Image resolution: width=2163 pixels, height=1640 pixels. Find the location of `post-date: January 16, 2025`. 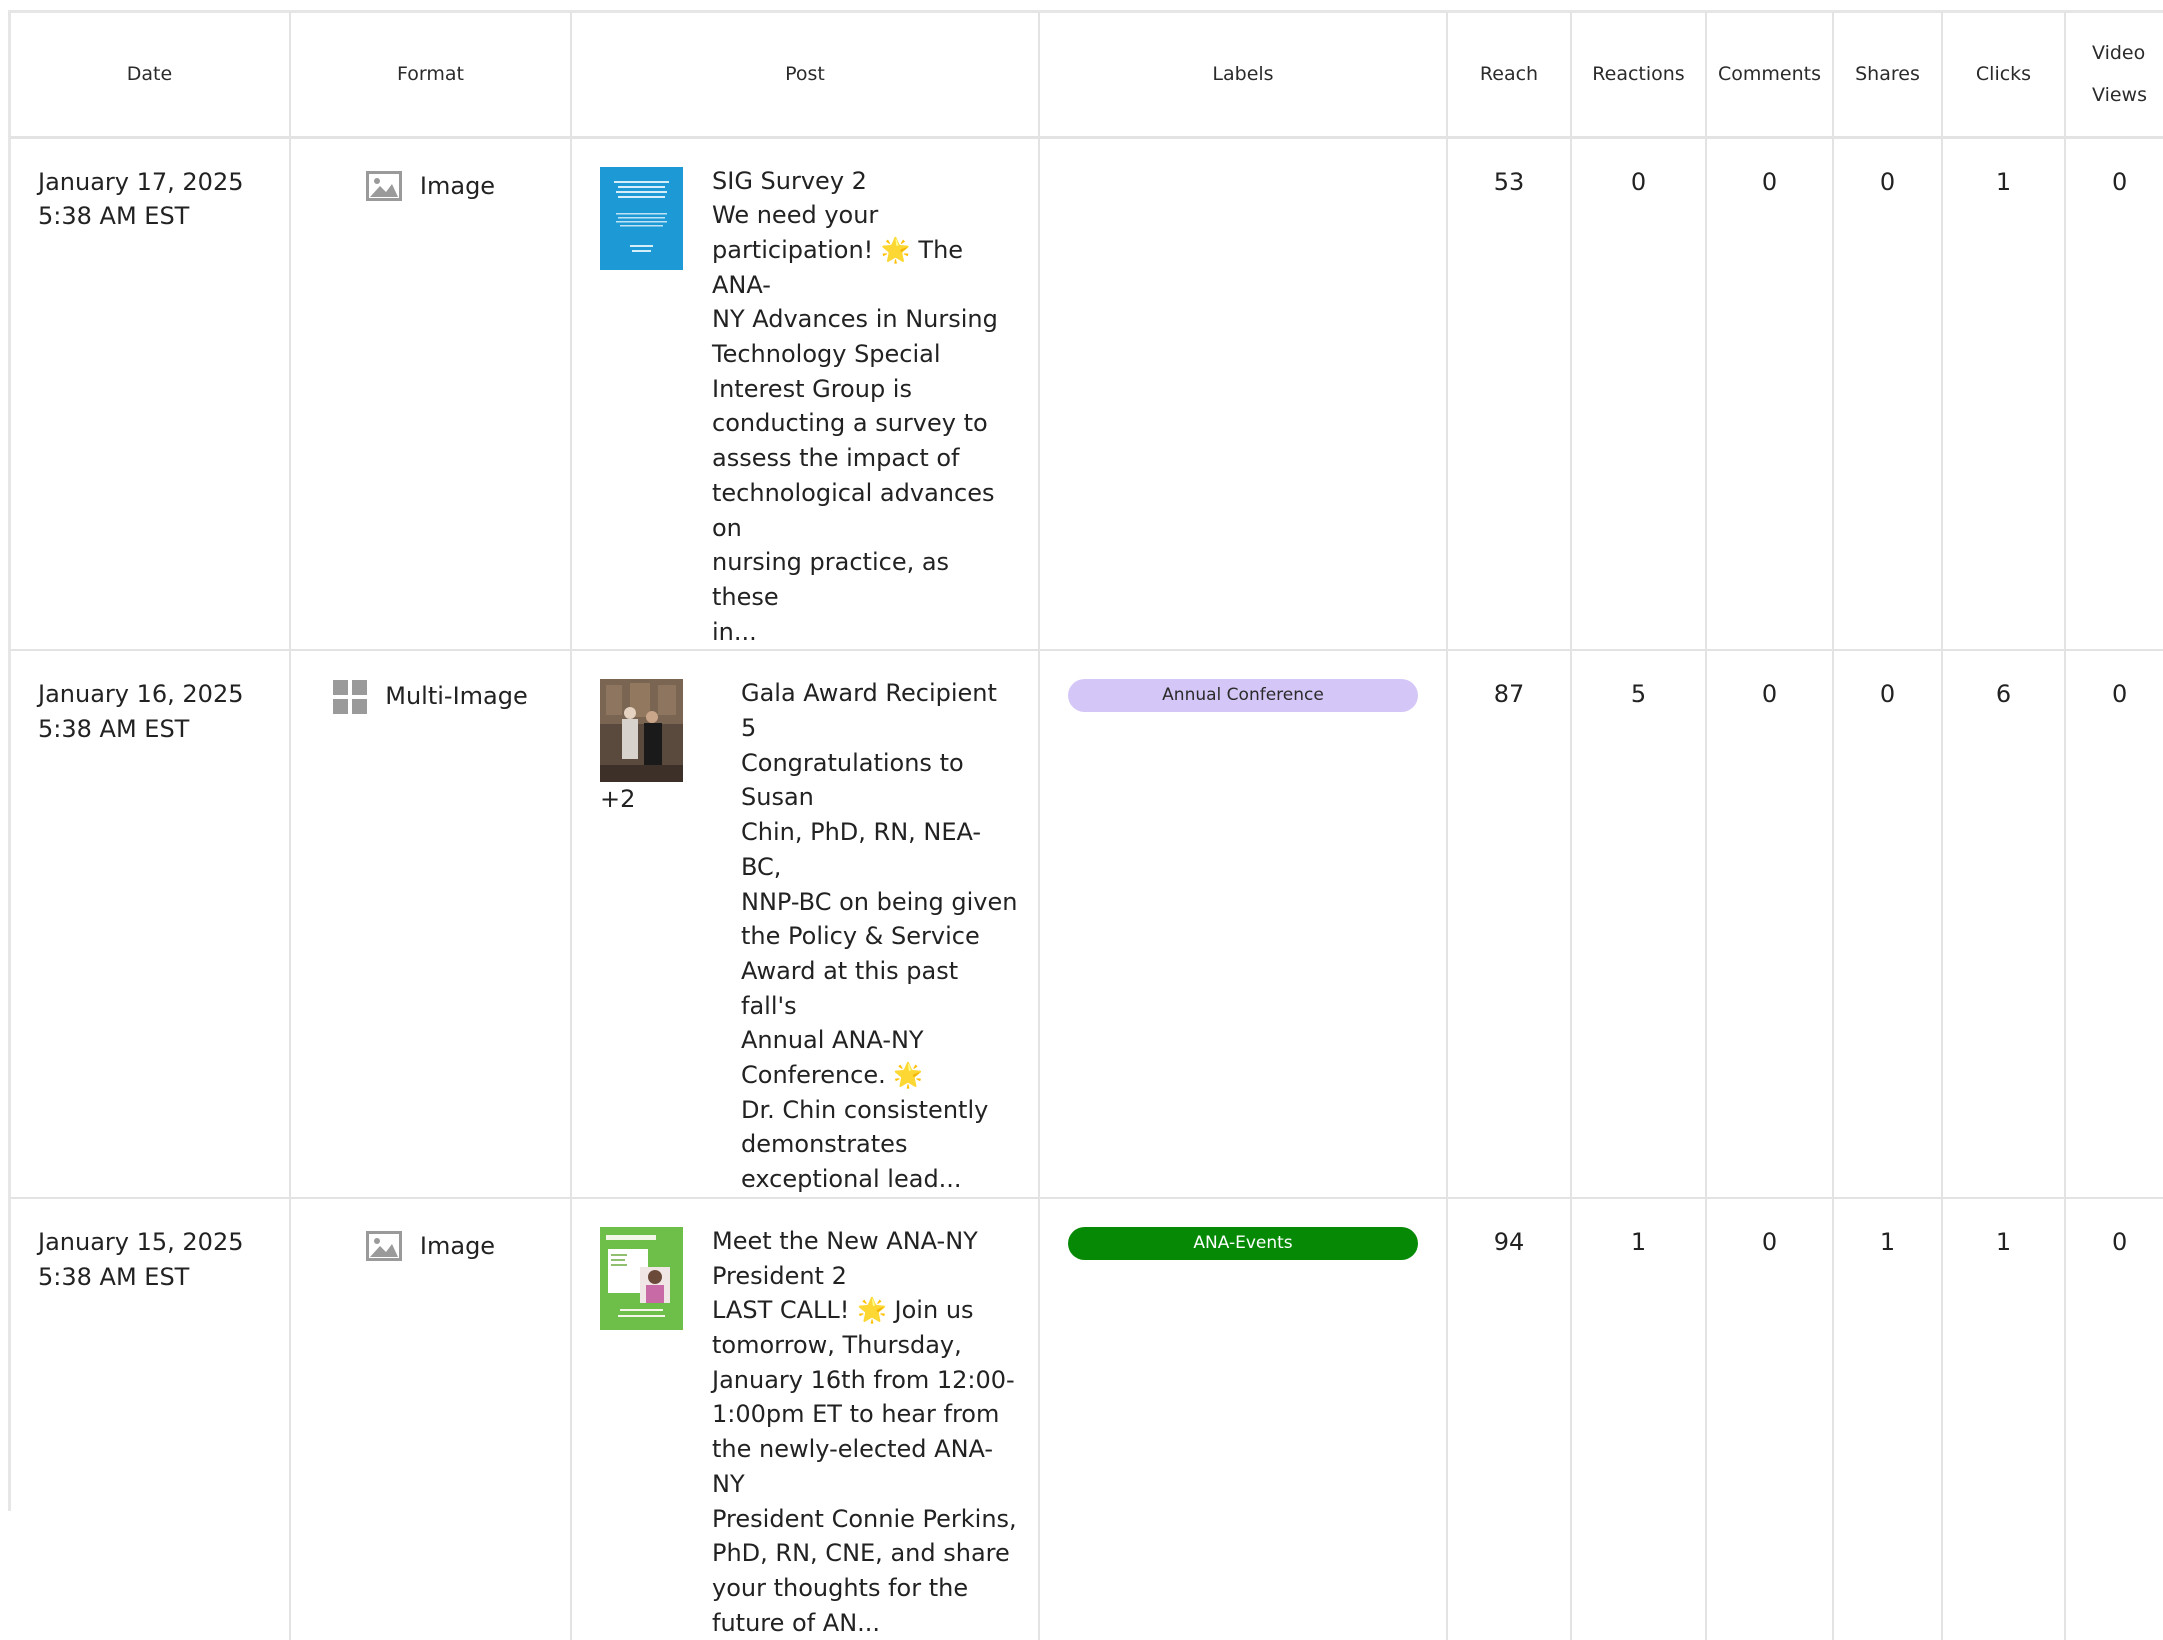

post-date: January 16, 2025 is located at coordinates (141, 694).